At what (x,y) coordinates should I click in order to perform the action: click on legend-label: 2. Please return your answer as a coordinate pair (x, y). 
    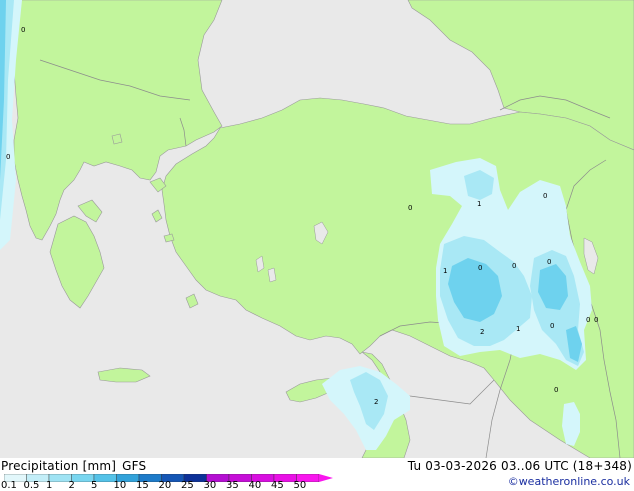
    Looking at the image, I should click on (71, 485).